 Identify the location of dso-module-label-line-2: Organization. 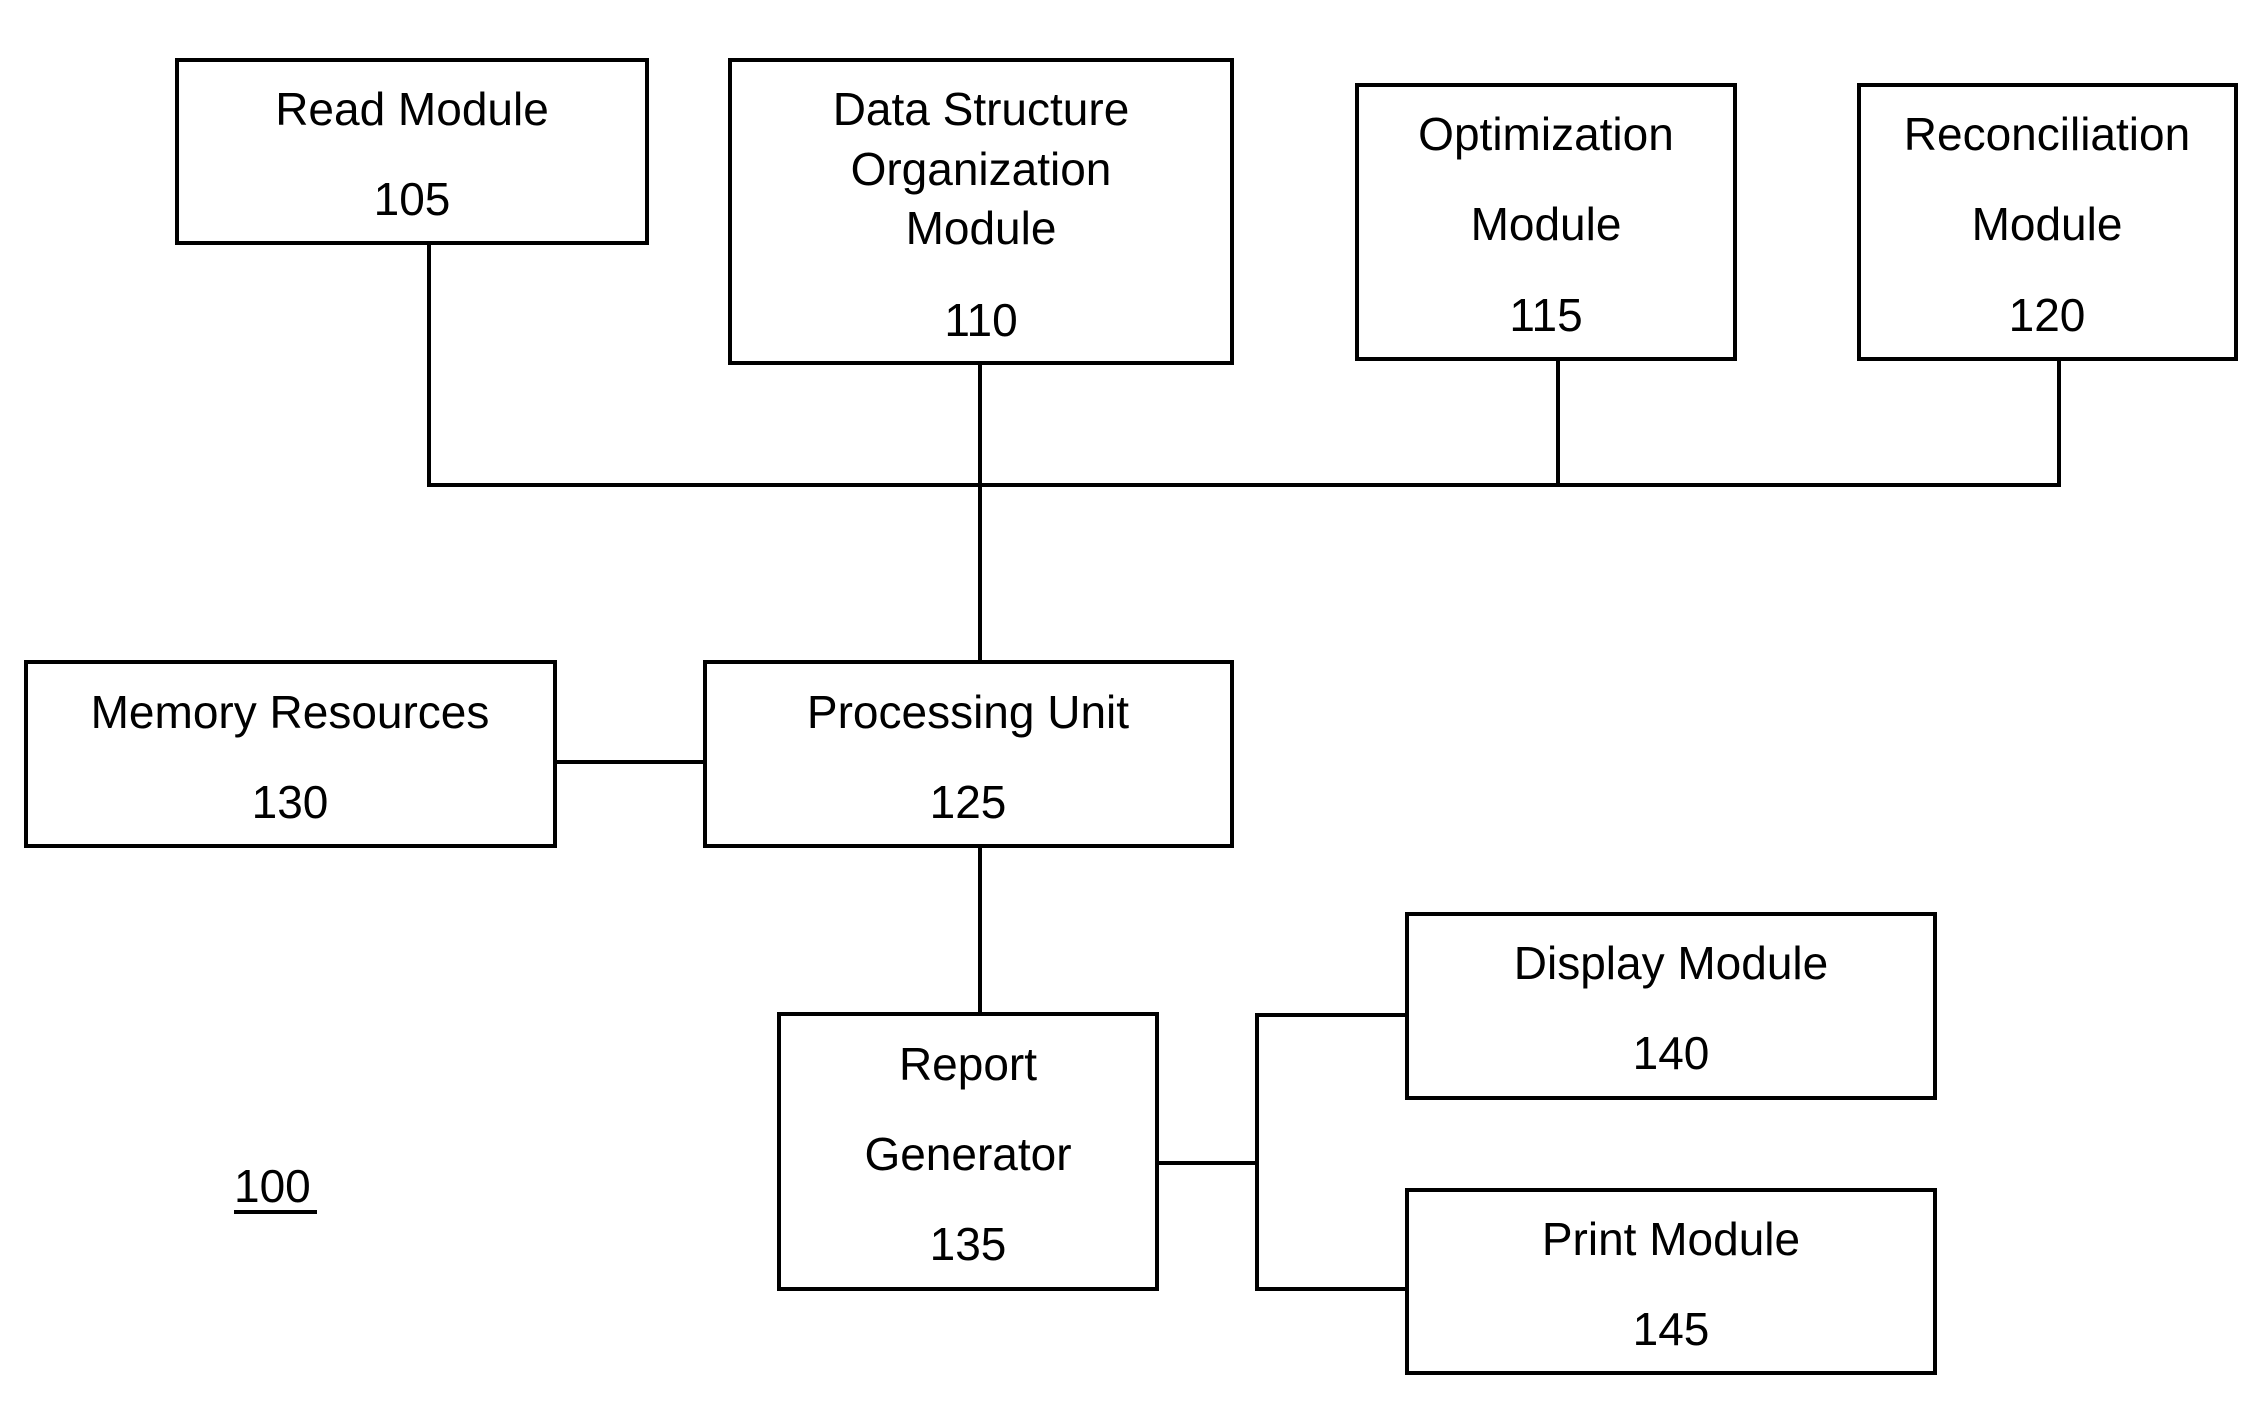
(981, 169).